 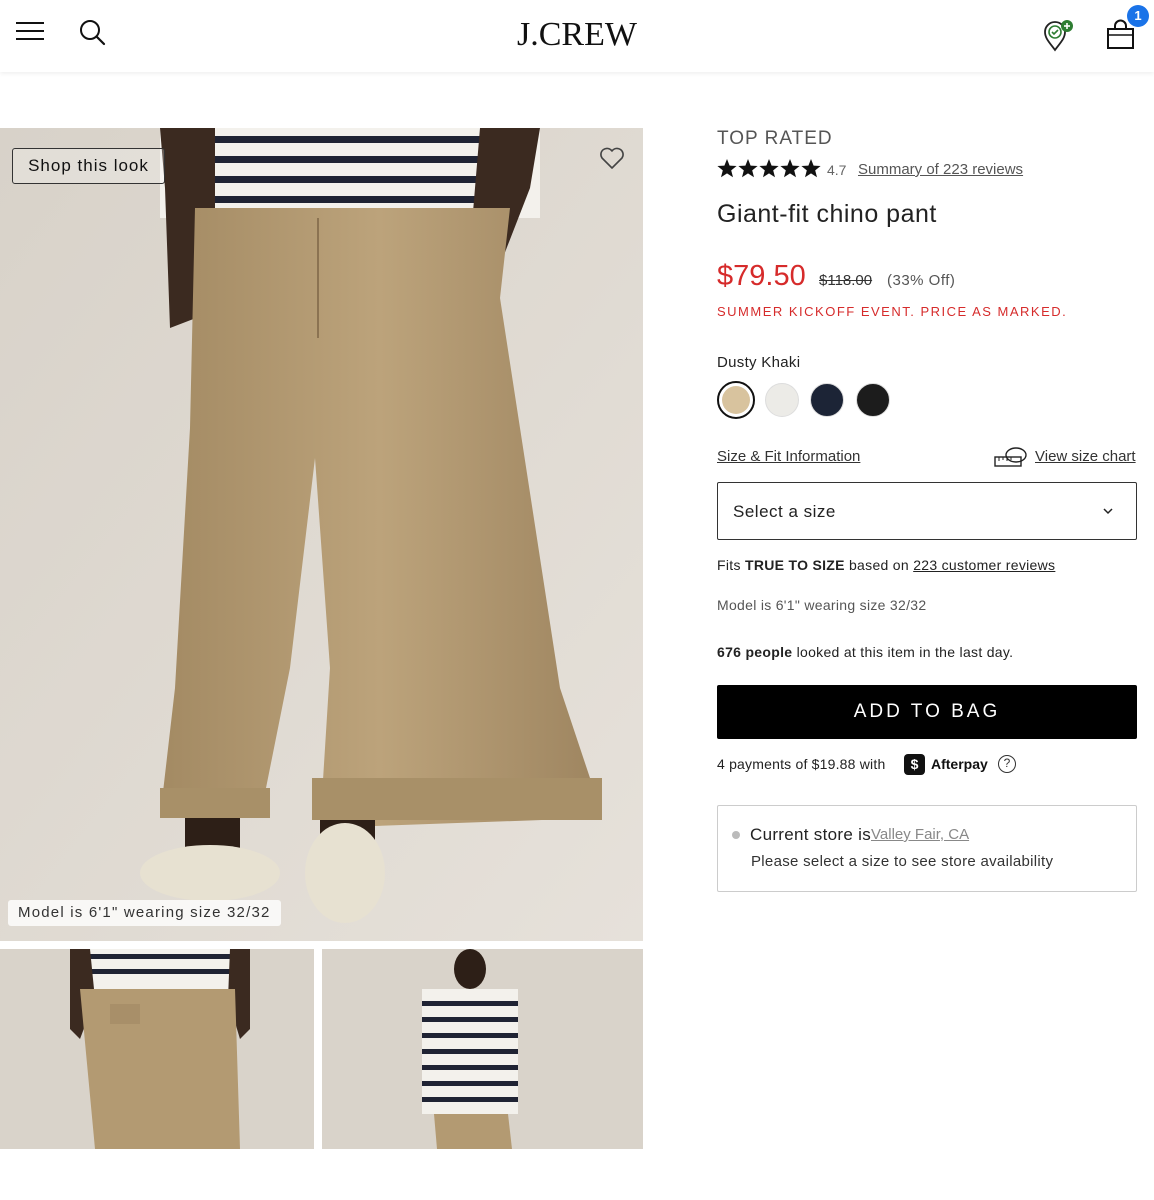 What do you see at coordinates (30, 33) in the screenshot?
I see `menu-icon` at bounding box center [30, 33].